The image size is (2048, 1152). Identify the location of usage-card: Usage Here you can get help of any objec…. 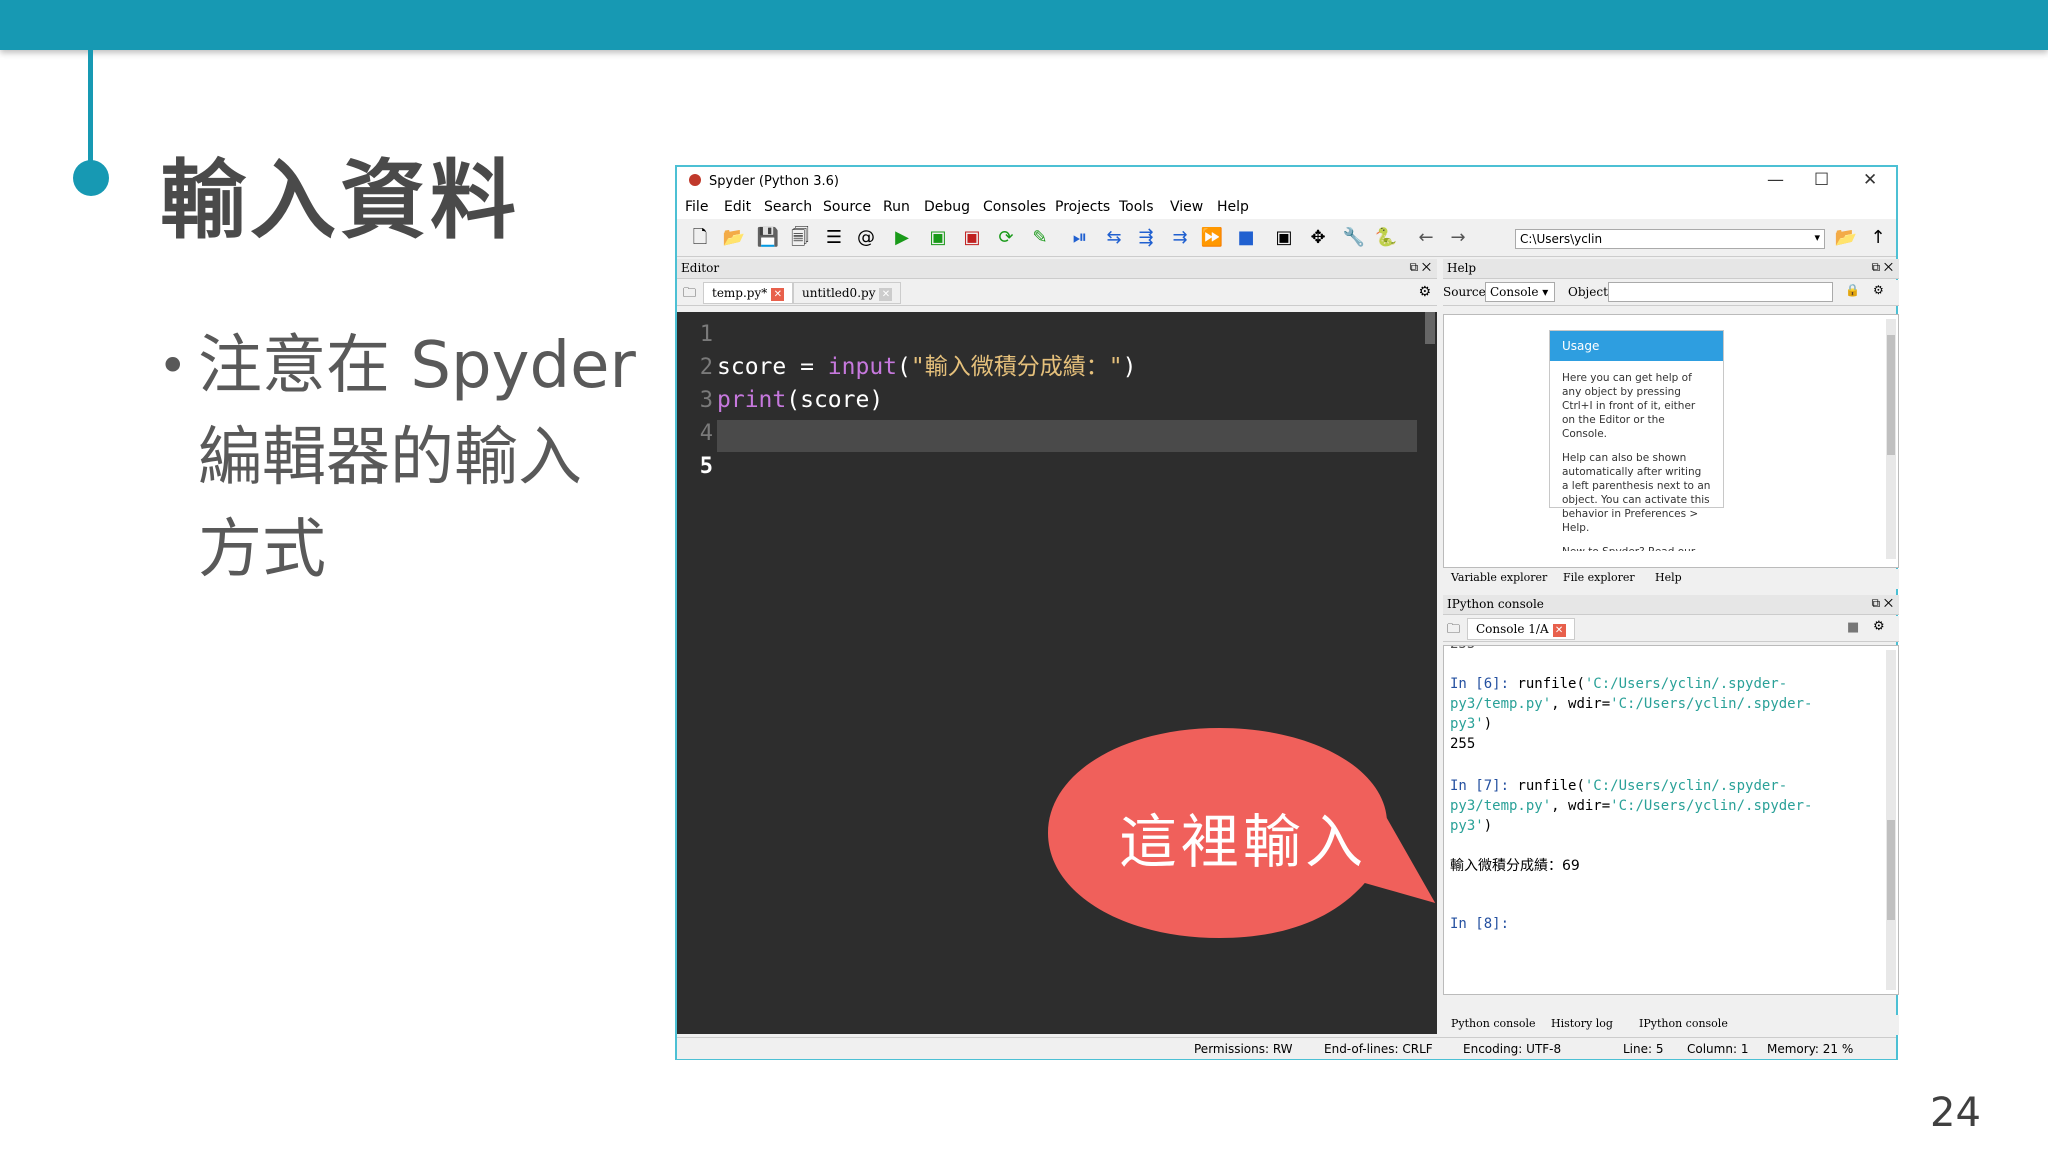
(1636, 440).